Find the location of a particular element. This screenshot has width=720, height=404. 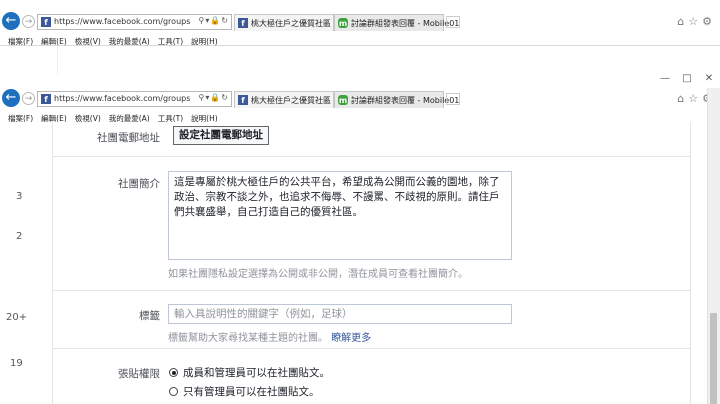

page-blank-area is located at coordinates (372, 60).